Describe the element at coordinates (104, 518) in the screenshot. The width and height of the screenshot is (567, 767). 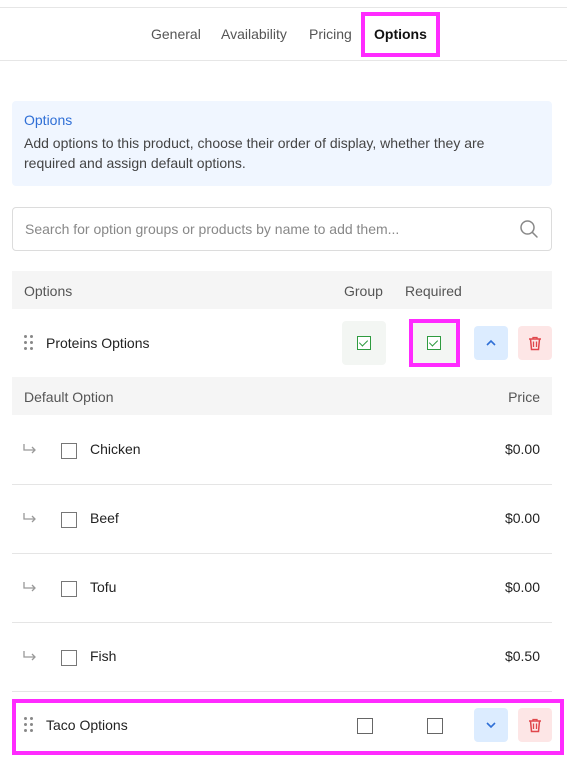
I see `option-name: Beef` at that location.